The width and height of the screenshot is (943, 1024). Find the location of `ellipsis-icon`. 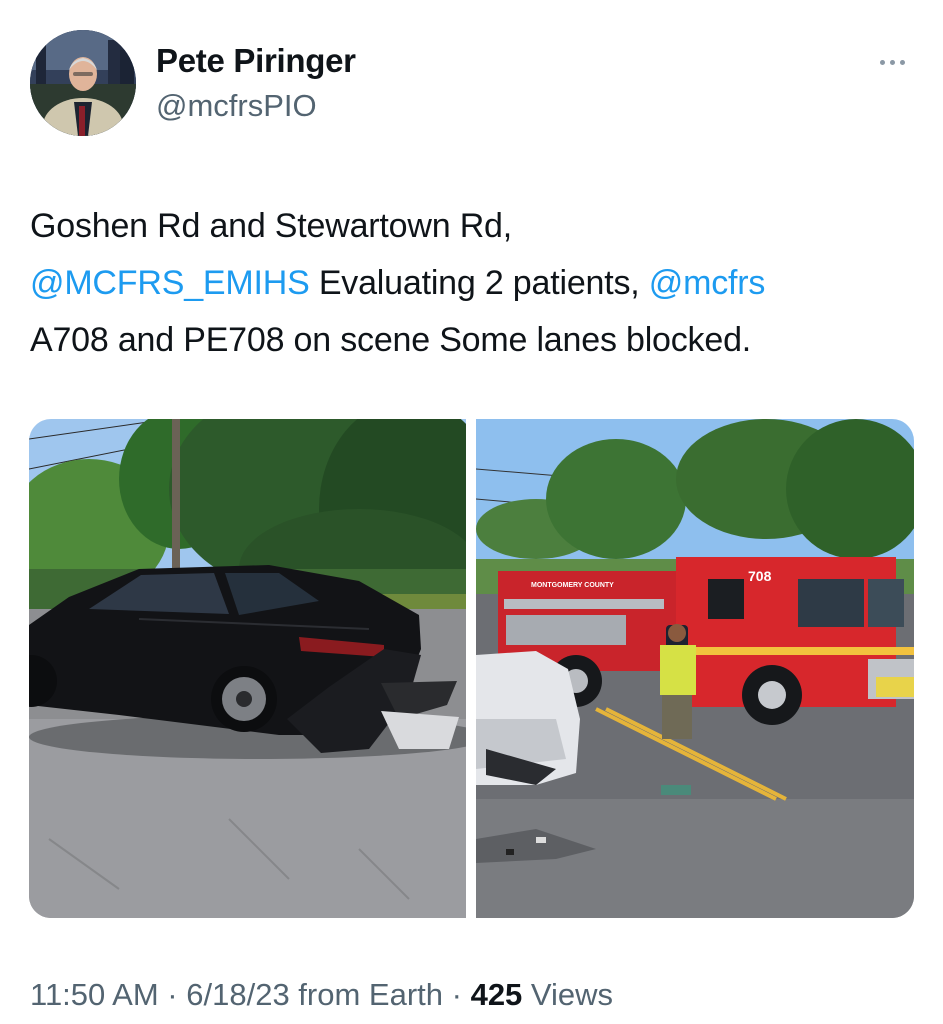

ellipsis-icon is located at coordinates (892, 62).